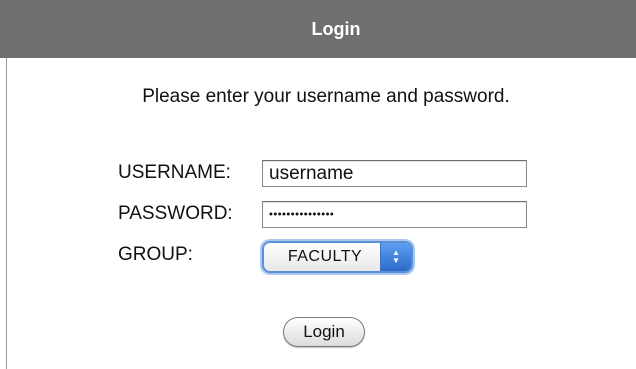 This screenshot has height=369, width=636. Describe the element at coordinates (174, 172) in the screenshot. I see `username-label: USERNAME:` at that location.